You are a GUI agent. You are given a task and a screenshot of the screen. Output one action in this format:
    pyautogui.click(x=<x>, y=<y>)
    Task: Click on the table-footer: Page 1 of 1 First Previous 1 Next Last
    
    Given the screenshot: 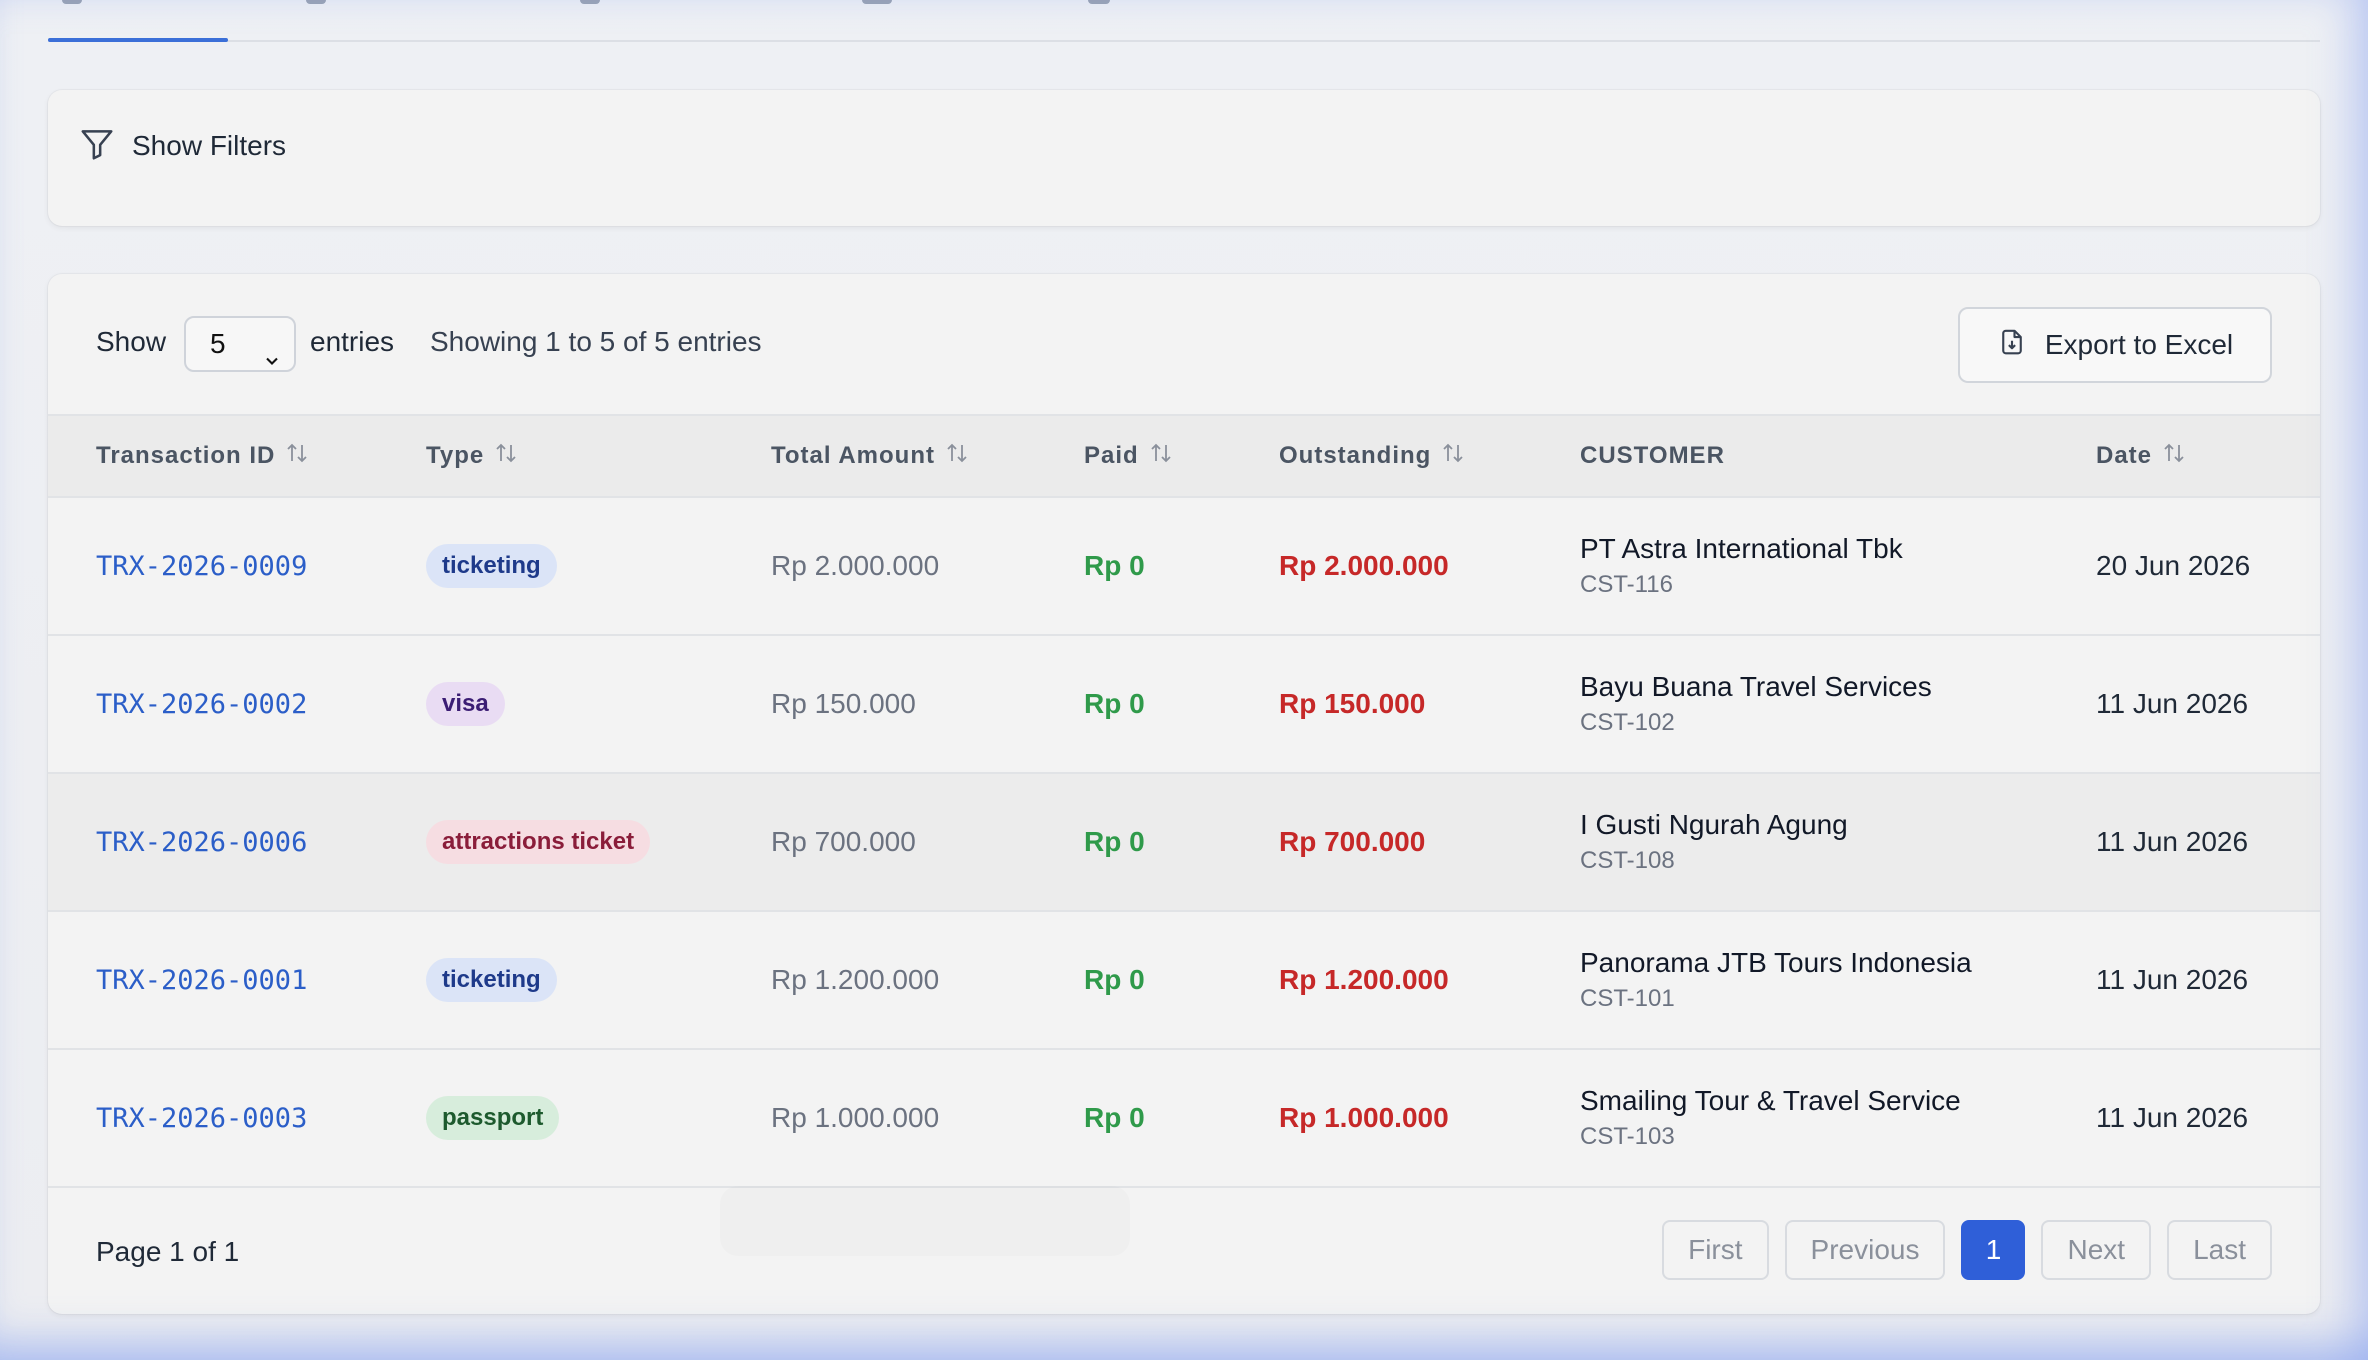 What is the action you would take?
    pyautogui.click(x=1184, y=1251)
    